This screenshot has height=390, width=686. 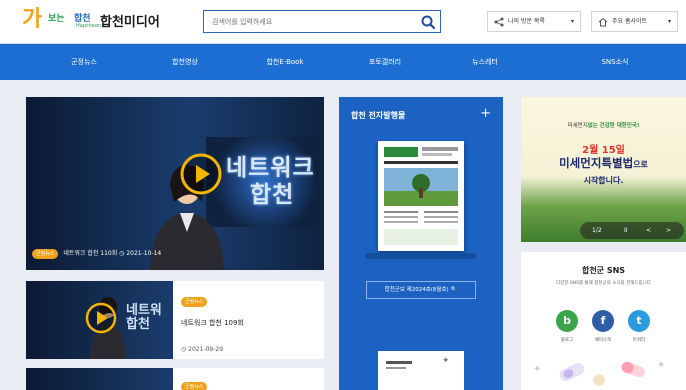 I want to click on search-icon: 🔍, so click(x=454, y=290).